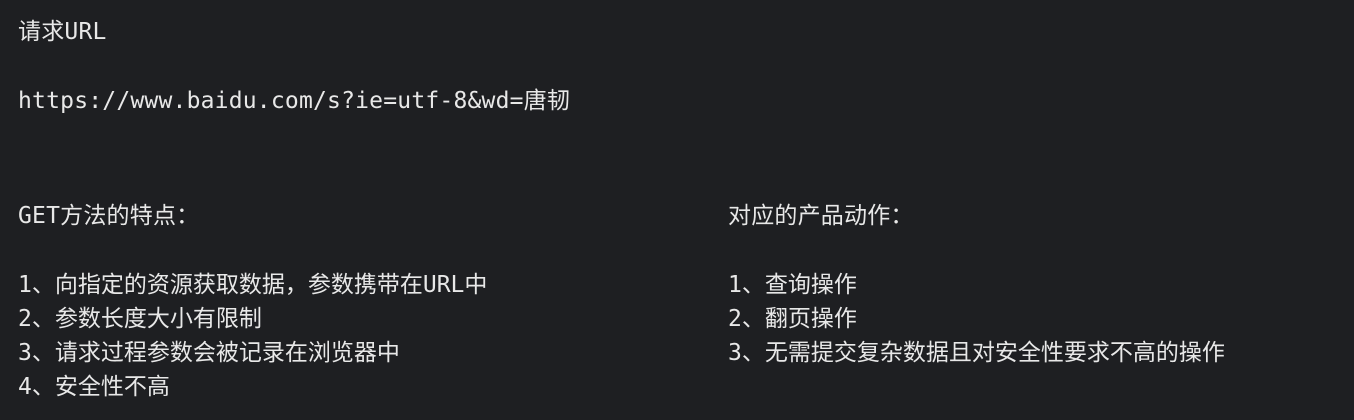 The height and width of the screenshot is (420, 1354). What do you see at coordinates (821, 216) in the screenshot?
I see `product-actions-title: 对应的产品动作：` at bounding box center [821, 216].